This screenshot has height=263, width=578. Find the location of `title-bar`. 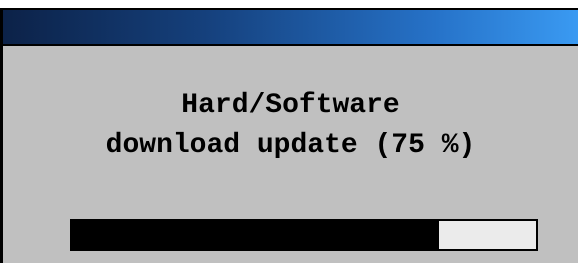

title-bar is located at coordinates (290, 28).